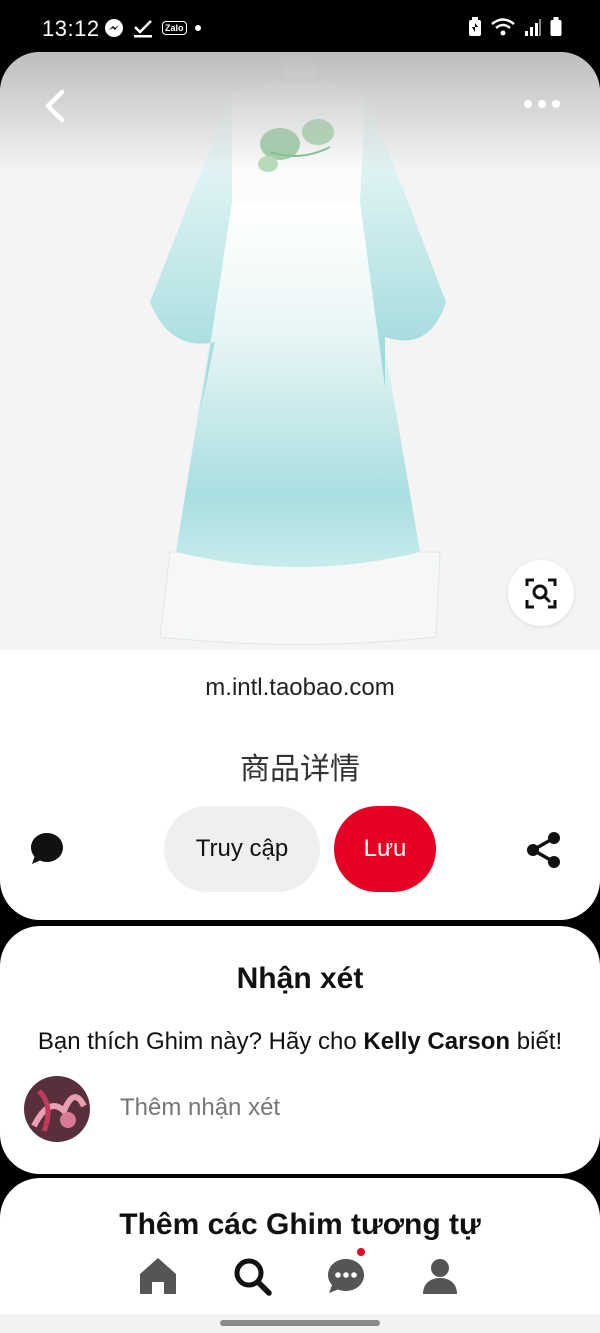 The image size is (600, 1333). I want to click on similar-heading: Thêm các Ghim tương tự, so click(300, 1224).